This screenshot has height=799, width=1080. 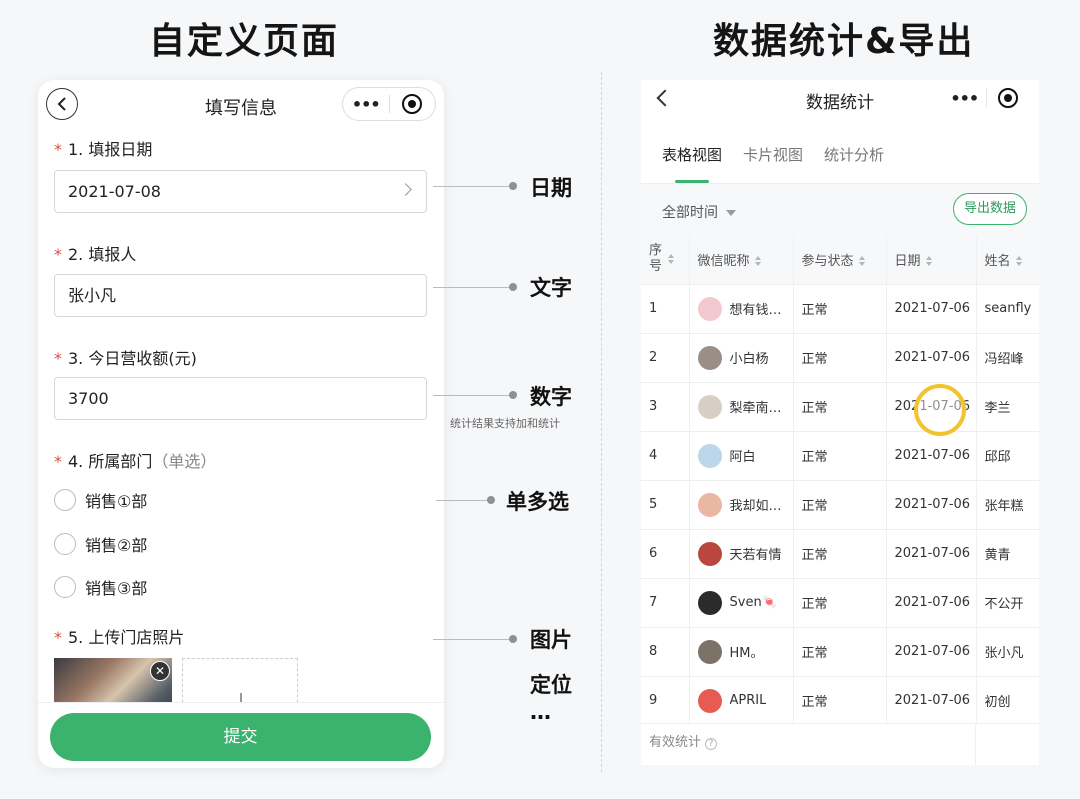 What do you see at coordinates (505, 423) in the screenshot?
I see `annotation-number-note: 统计结果支持加和统计` at bounding box center [505, 423].